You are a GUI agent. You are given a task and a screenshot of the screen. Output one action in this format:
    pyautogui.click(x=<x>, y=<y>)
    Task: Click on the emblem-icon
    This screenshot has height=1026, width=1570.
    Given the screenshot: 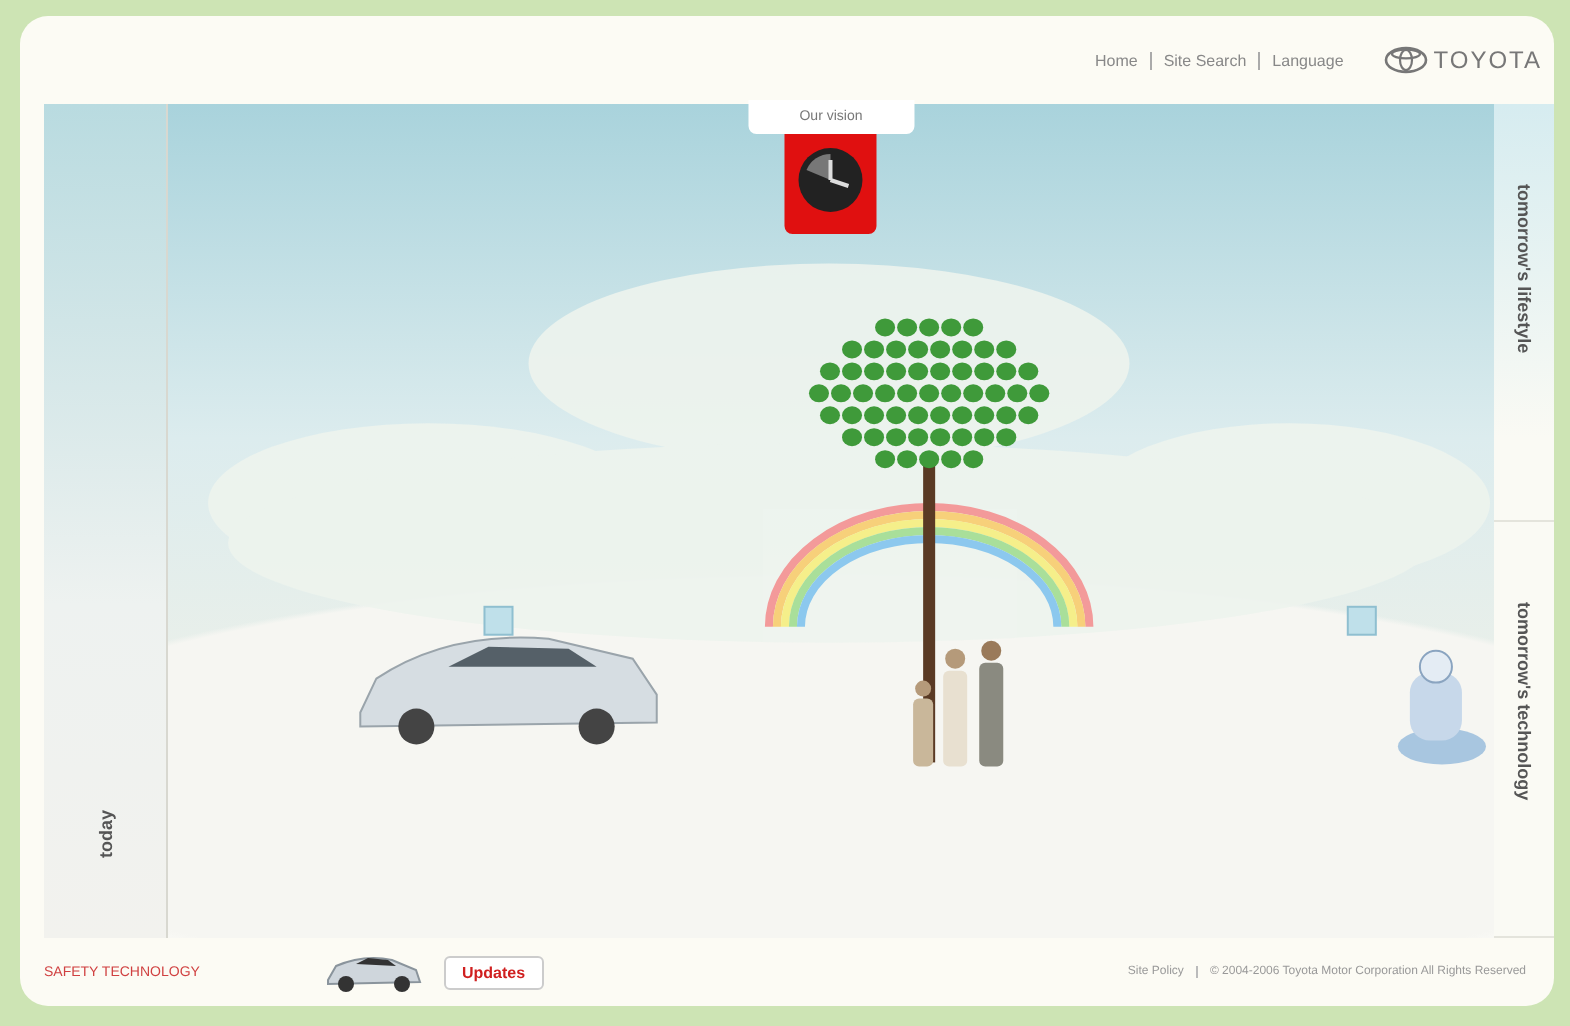 What is the action you would take?
    pyautogui.click(x=1405, y=60)
    